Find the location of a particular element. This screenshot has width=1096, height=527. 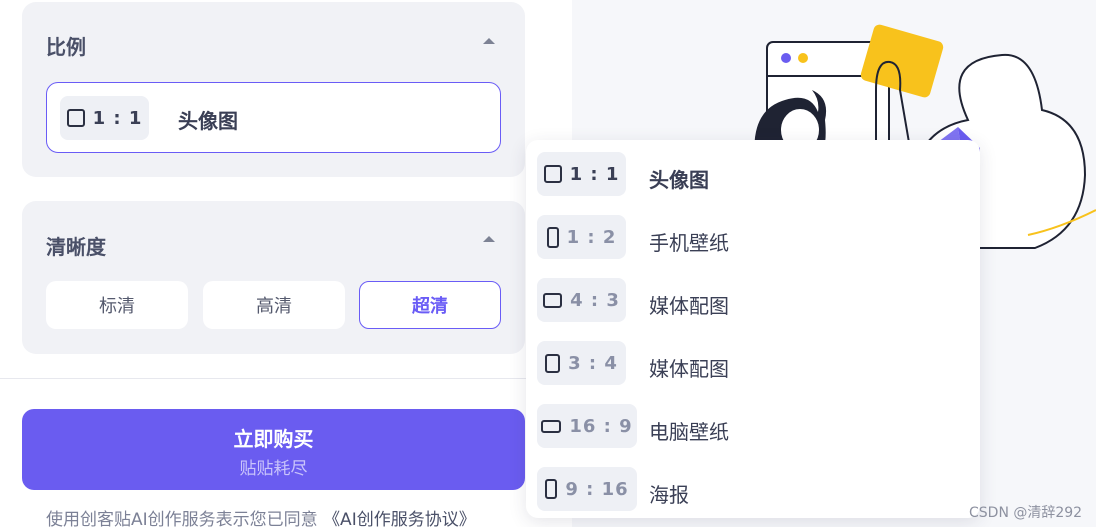

ratio-value: 1 : 2 is located at coordinates (591, 237).